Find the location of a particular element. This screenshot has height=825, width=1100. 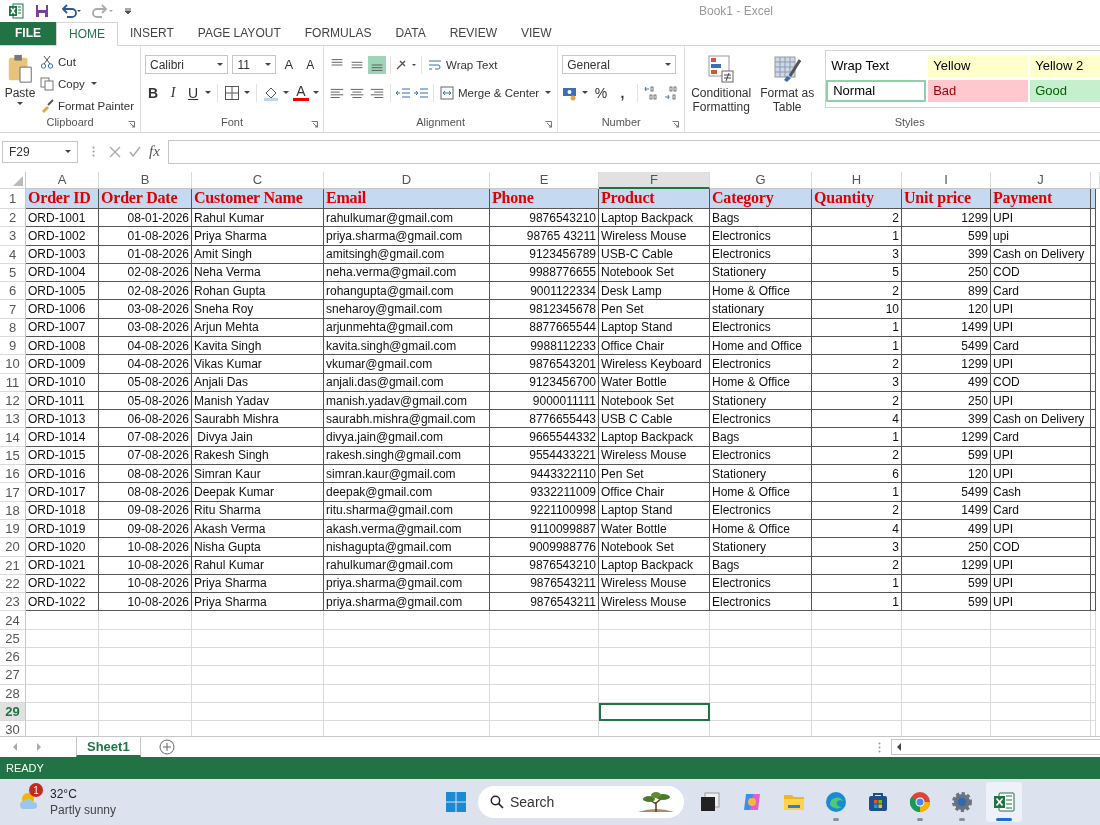

font-color-button: A is located at coordinates (300, 93).